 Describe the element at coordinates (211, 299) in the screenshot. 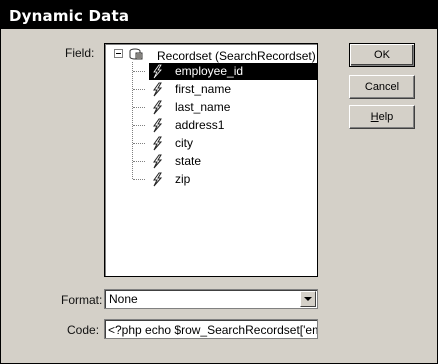

I see `format-select: None` at that location.